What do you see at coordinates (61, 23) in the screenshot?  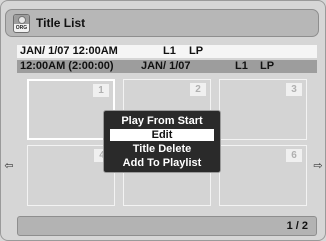 I see `page-title: Title List` at bounding box center [61, 23].